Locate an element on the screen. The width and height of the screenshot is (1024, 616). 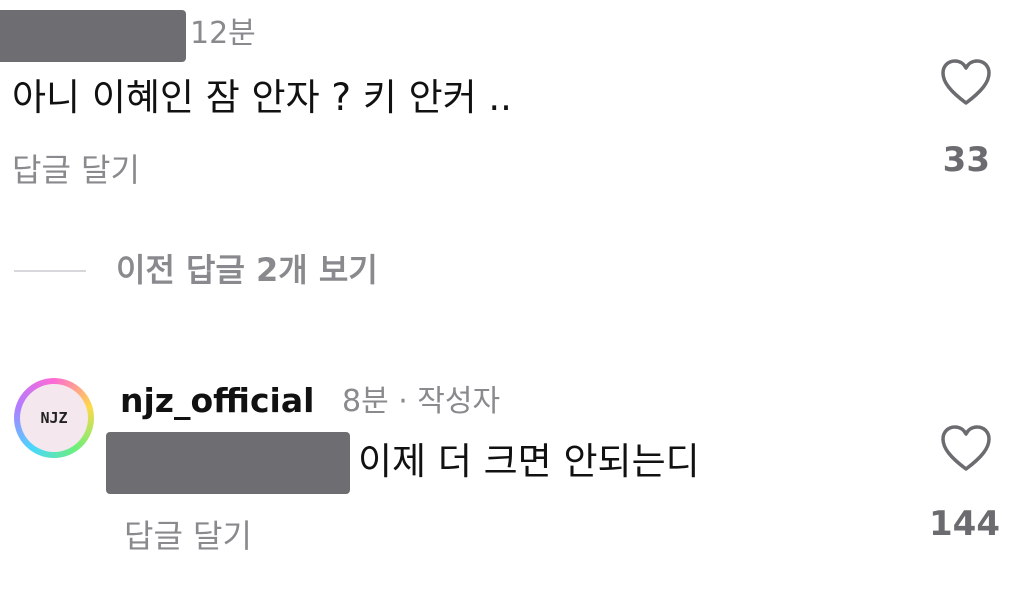
redacted-username is located at coordinates (93, 36).